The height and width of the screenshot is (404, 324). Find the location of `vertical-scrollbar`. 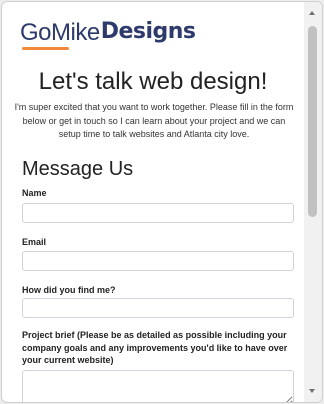

vertical-scrollbar is located at coordinates (313, 202).